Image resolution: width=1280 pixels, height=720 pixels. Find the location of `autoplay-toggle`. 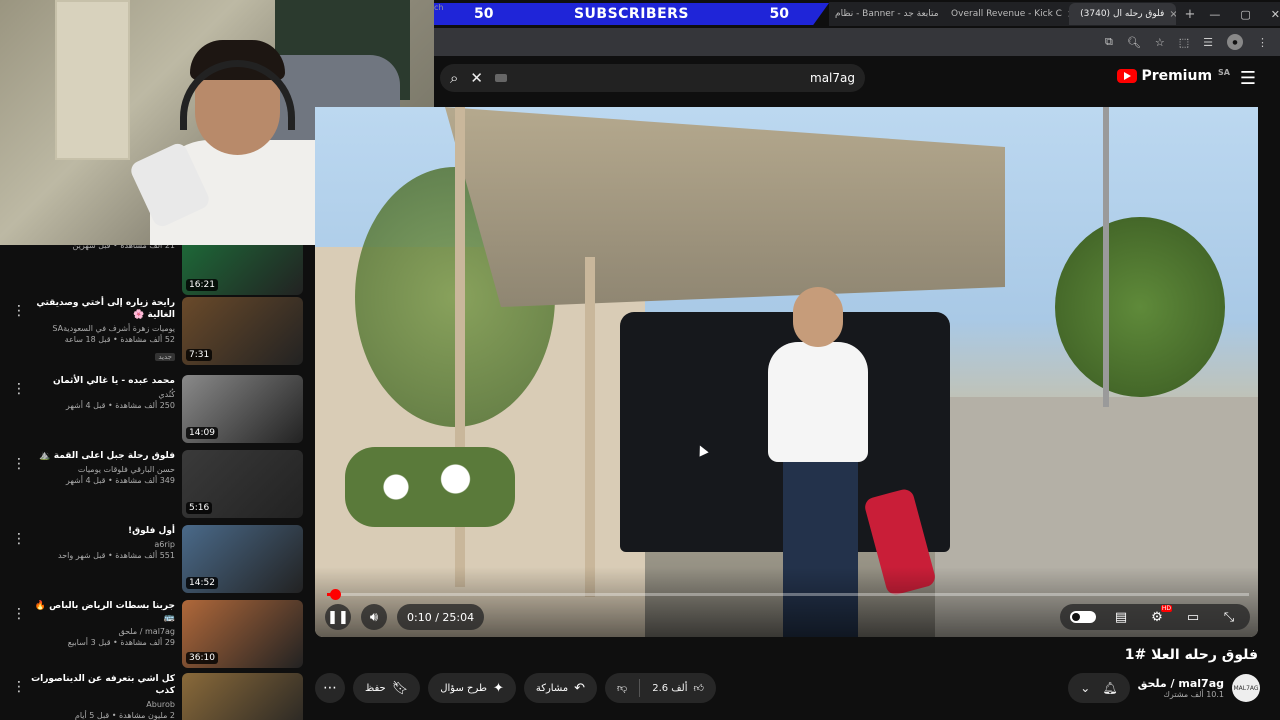

autoplay-toggle is located at coordinates (1083, 617).